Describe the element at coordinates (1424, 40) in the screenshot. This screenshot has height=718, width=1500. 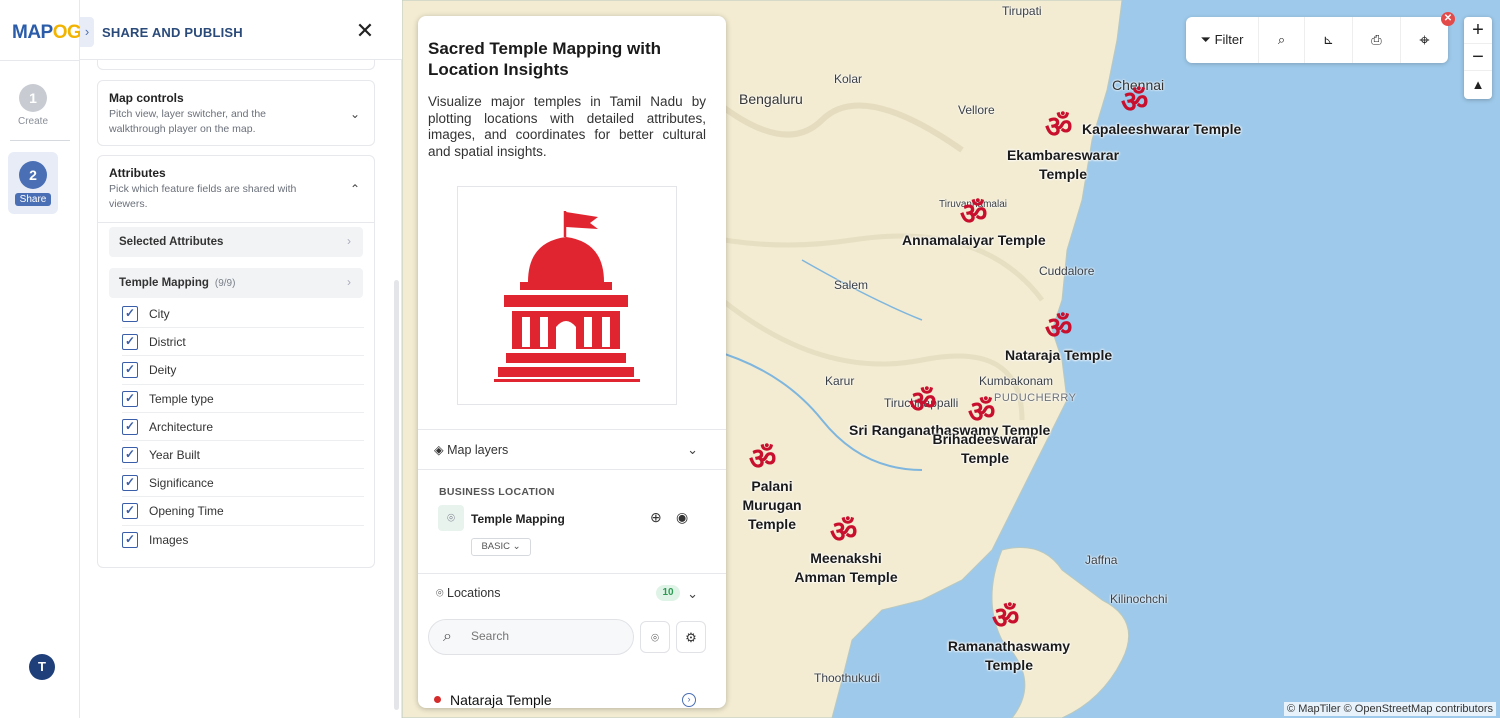
I see `locate-button: ⌖` at that location.